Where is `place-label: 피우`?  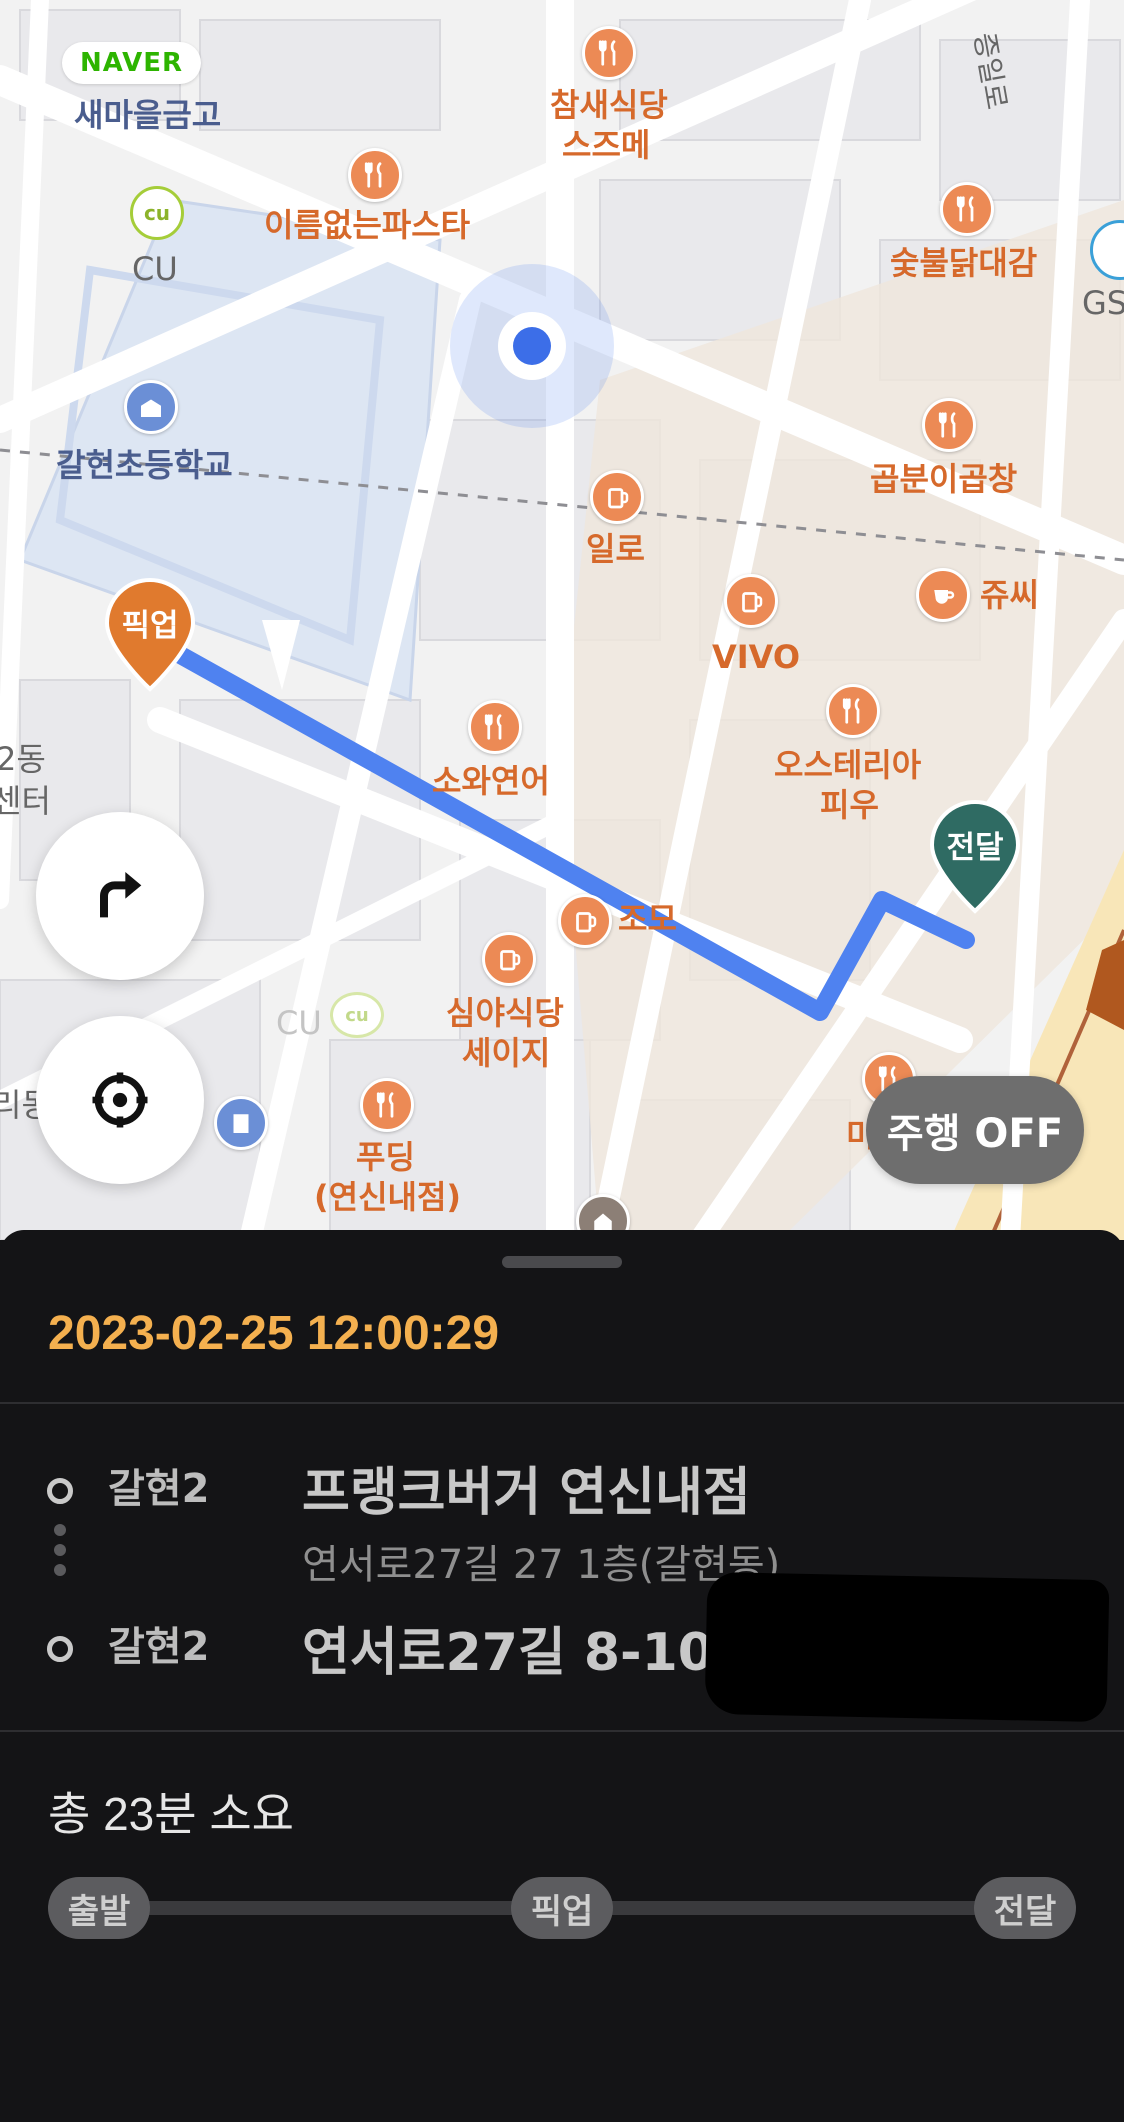 place-label: 피우 is located at coordinates (849, 805).